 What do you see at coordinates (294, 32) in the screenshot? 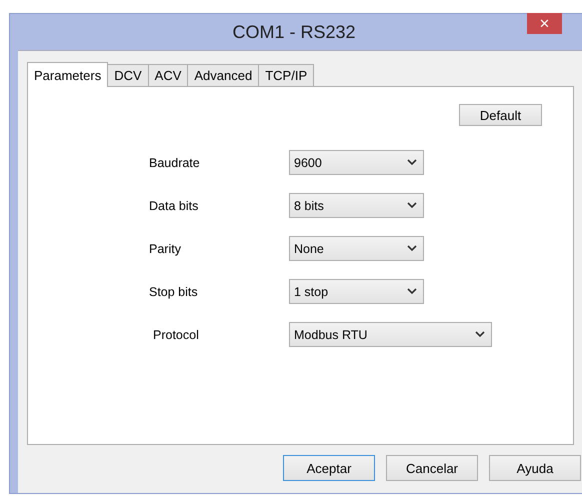
I see `window-title: COM1 - RS232` at bounding box center [294, 32].